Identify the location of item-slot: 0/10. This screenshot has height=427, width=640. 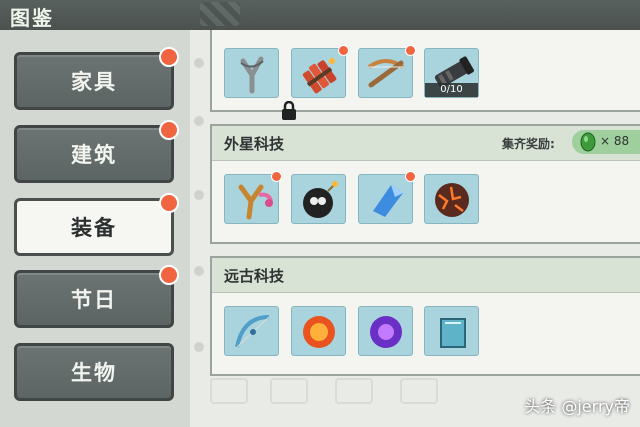
(451, 73).